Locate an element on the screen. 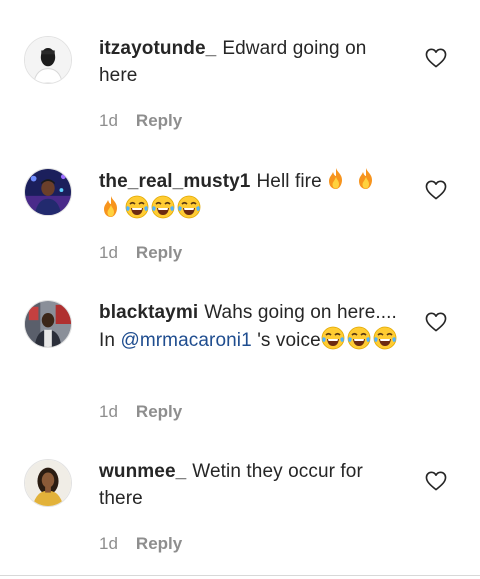 Image resolution: width=480 pixels, height=579 pixels. comment-username: itzayotunde_ is located at coordinates (157, 48).